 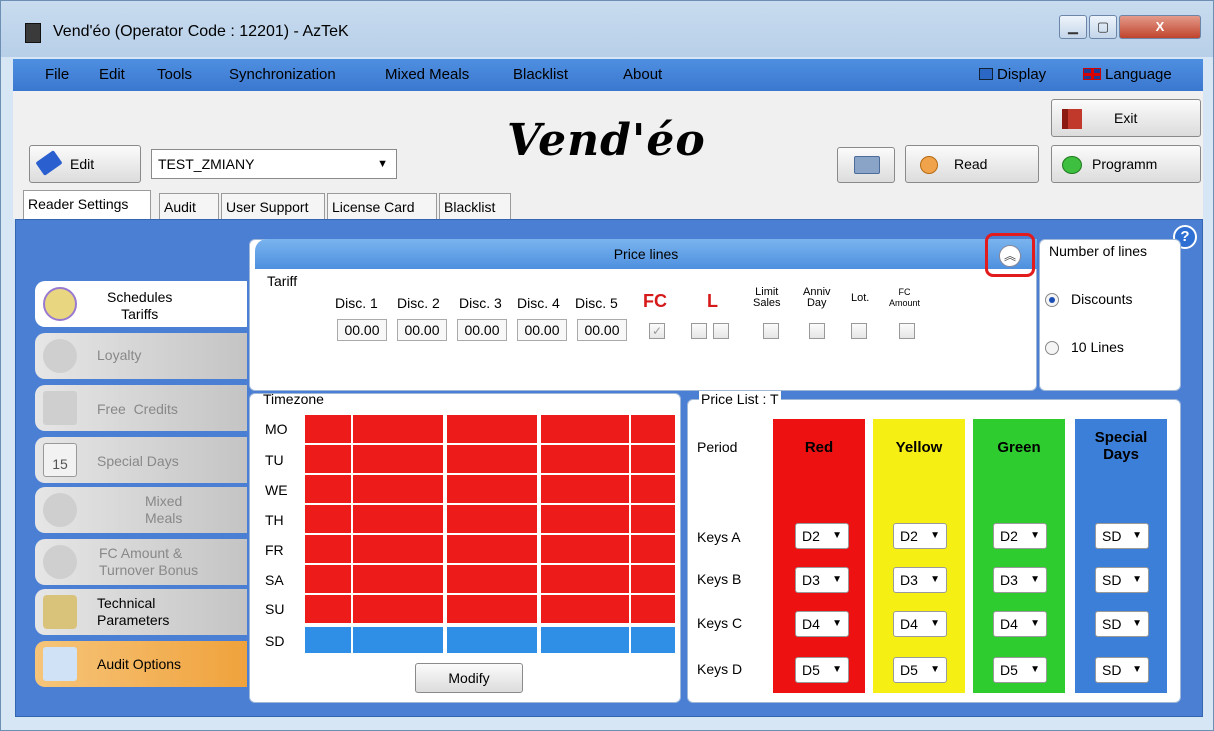 What do you see at coordinates (475, 206) in the screenshot?
I see `tab-blacklist: Blacklist` at bounding box center [475, 206].